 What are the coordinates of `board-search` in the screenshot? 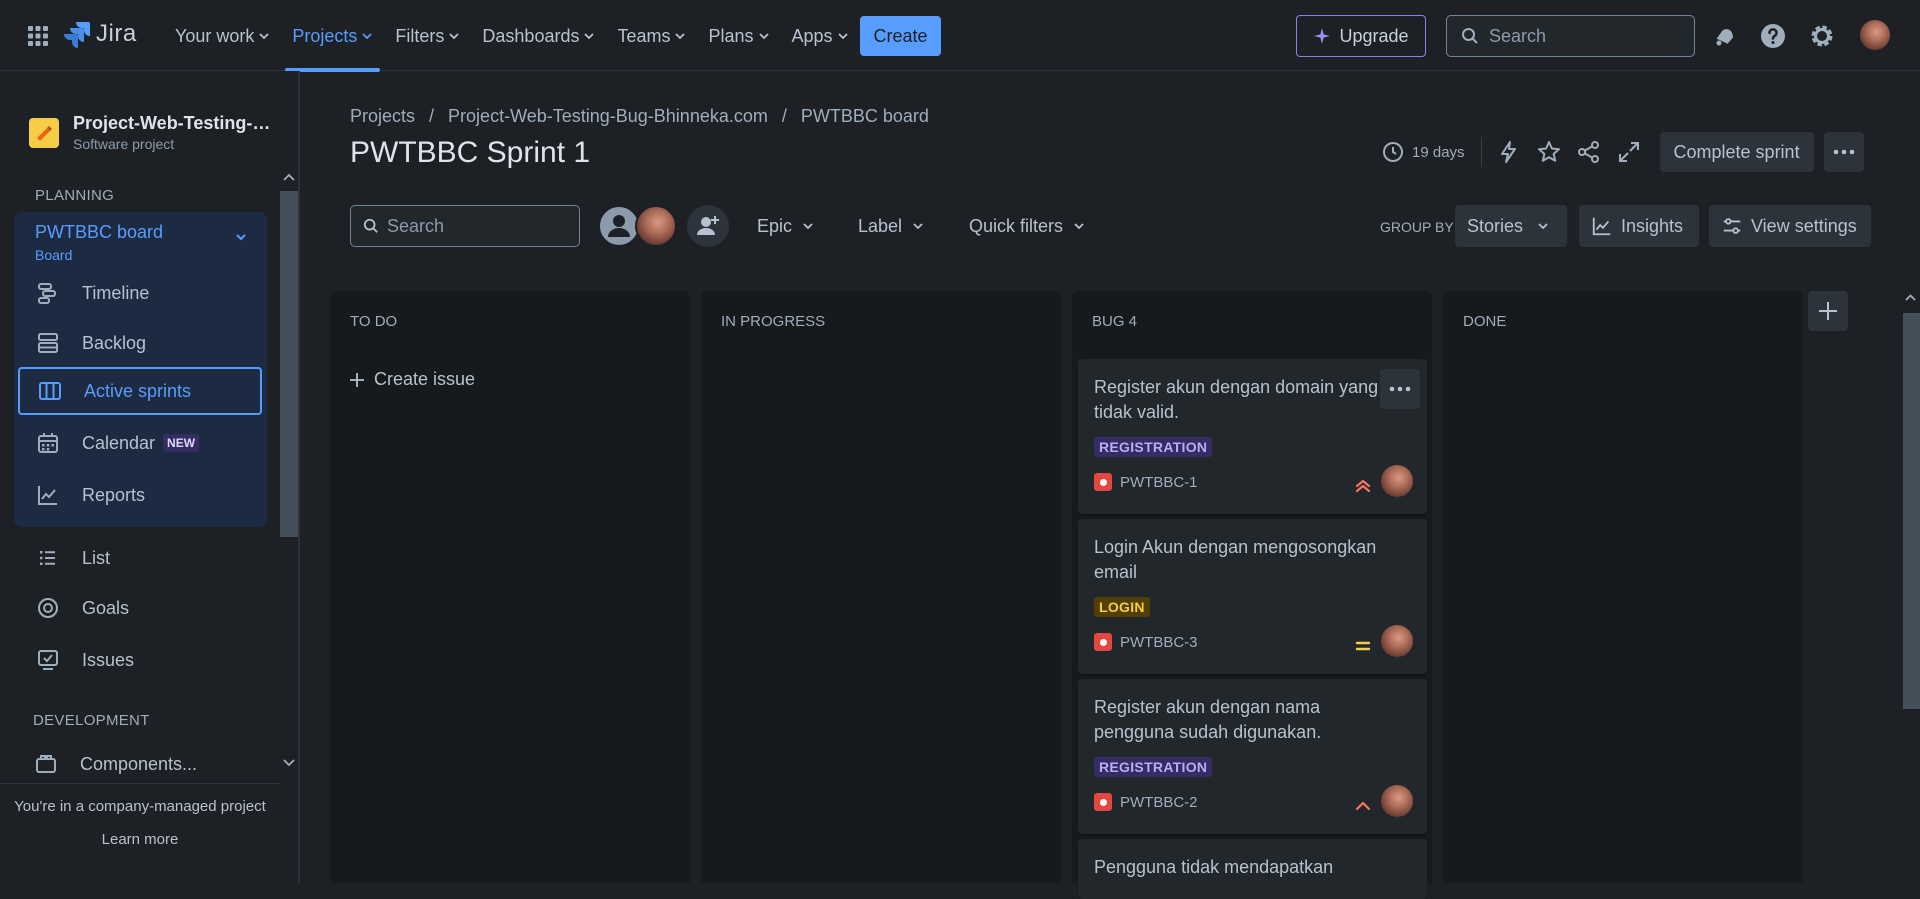 It's located at (465, 226).